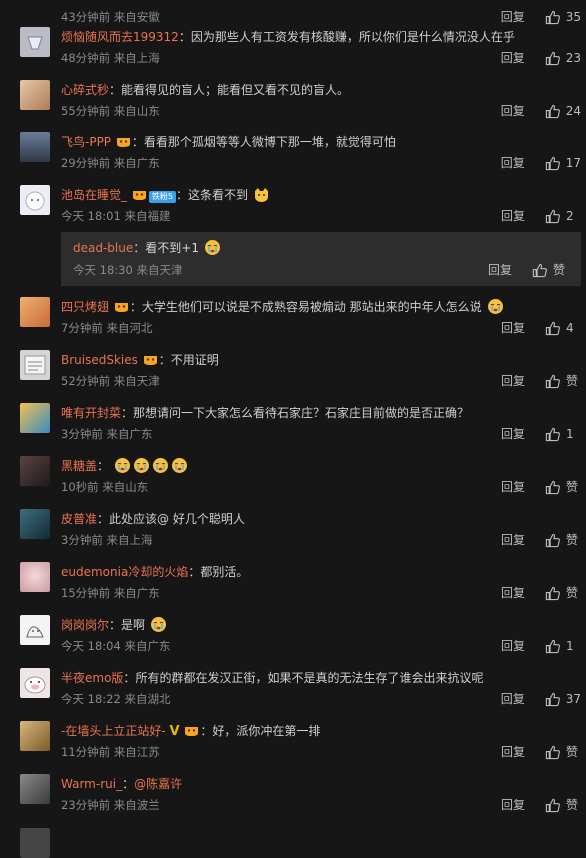  I want to click on fan-badge-icon, so click(150, 360).